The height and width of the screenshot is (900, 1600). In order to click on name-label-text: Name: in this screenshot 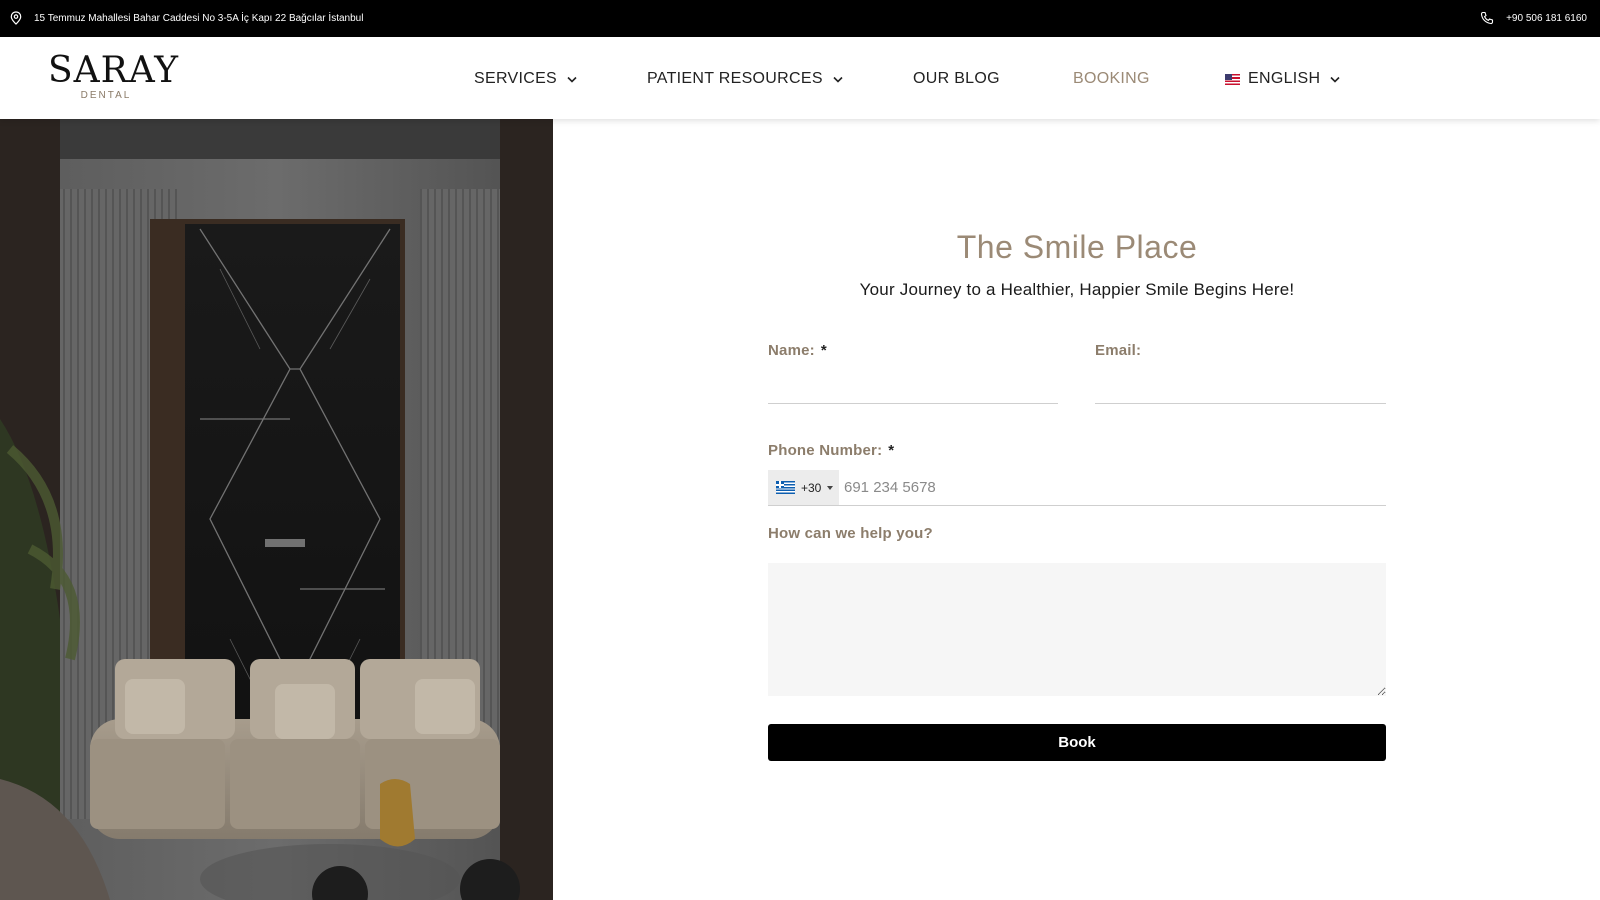, I will do `click(791, 350)`.